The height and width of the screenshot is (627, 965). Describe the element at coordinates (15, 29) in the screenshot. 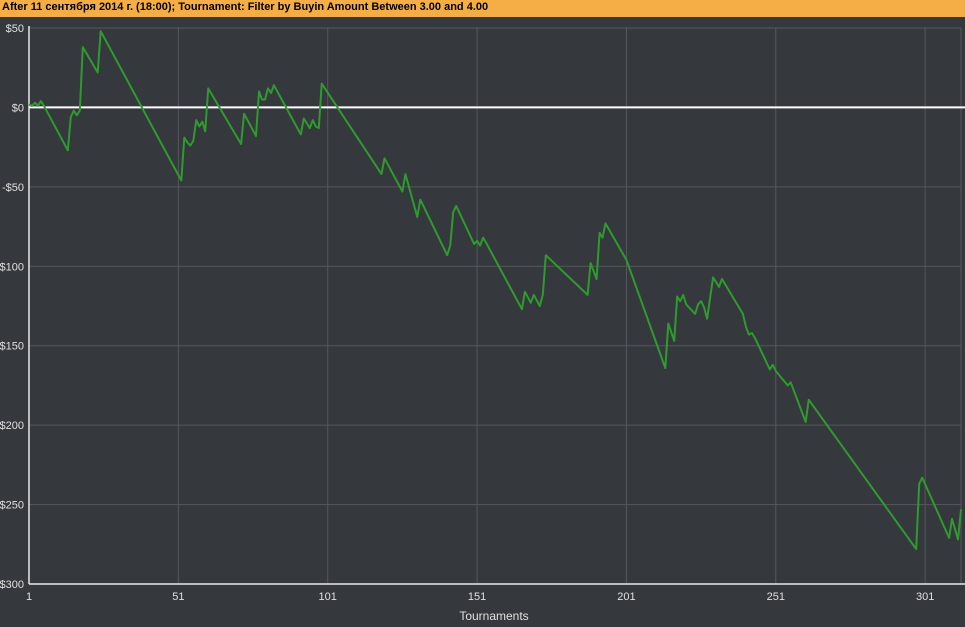

I see `y-tick-label: $50` at that location.